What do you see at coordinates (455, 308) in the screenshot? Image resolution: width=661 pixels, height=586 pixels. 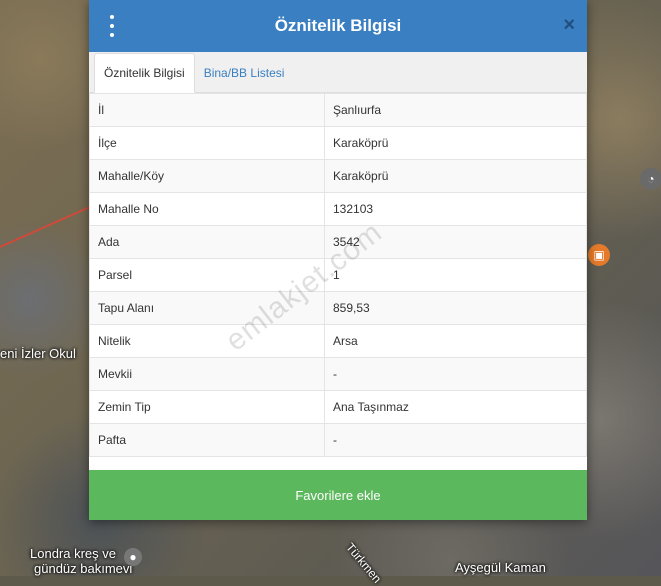 I see `attribute-value: 859,53` at bounding box center [455, 308].